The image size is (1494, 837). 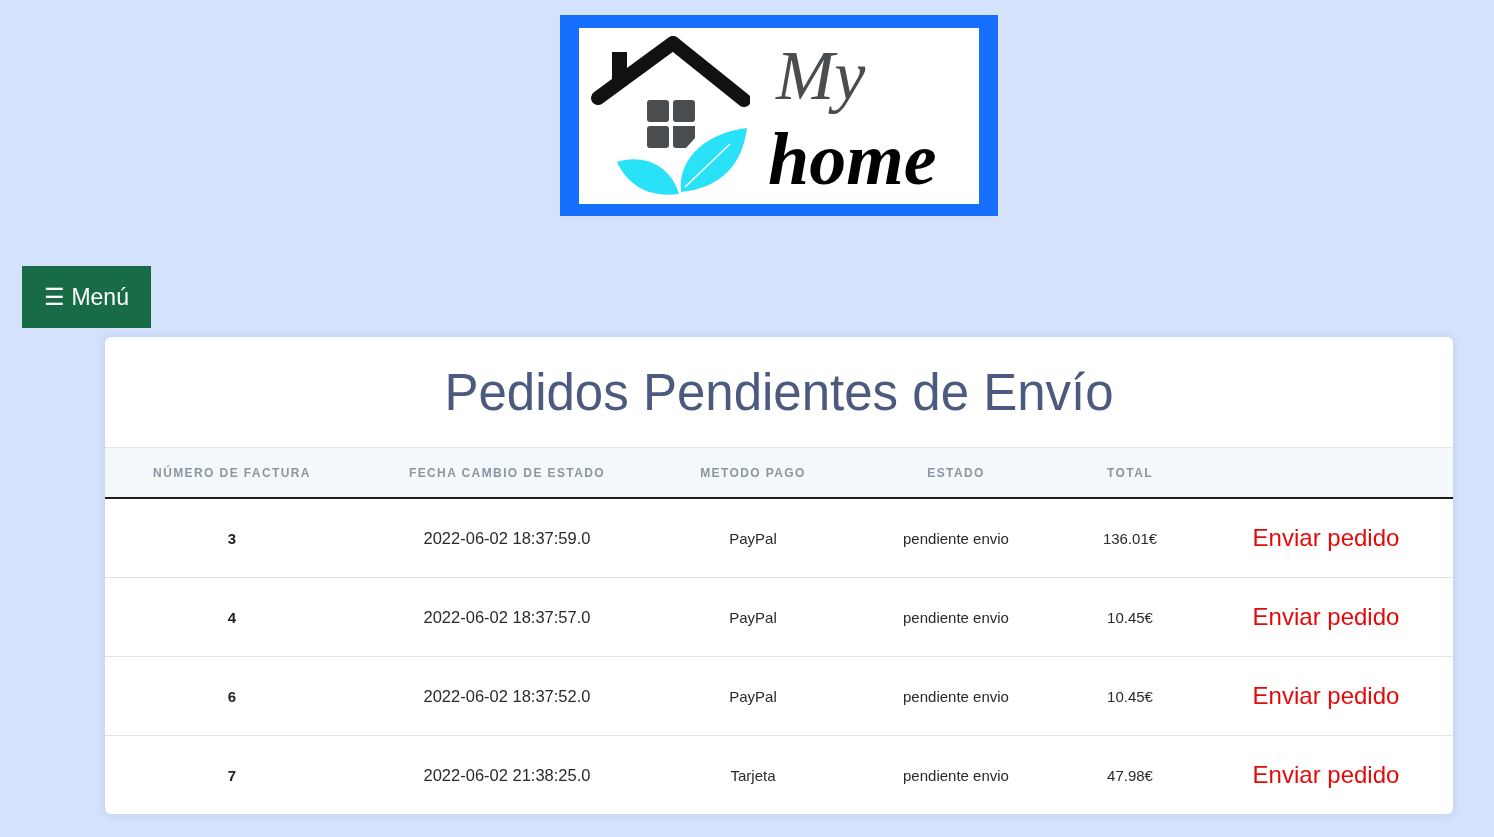 I want to click on logo-text: My, so click(x=820, y=76).